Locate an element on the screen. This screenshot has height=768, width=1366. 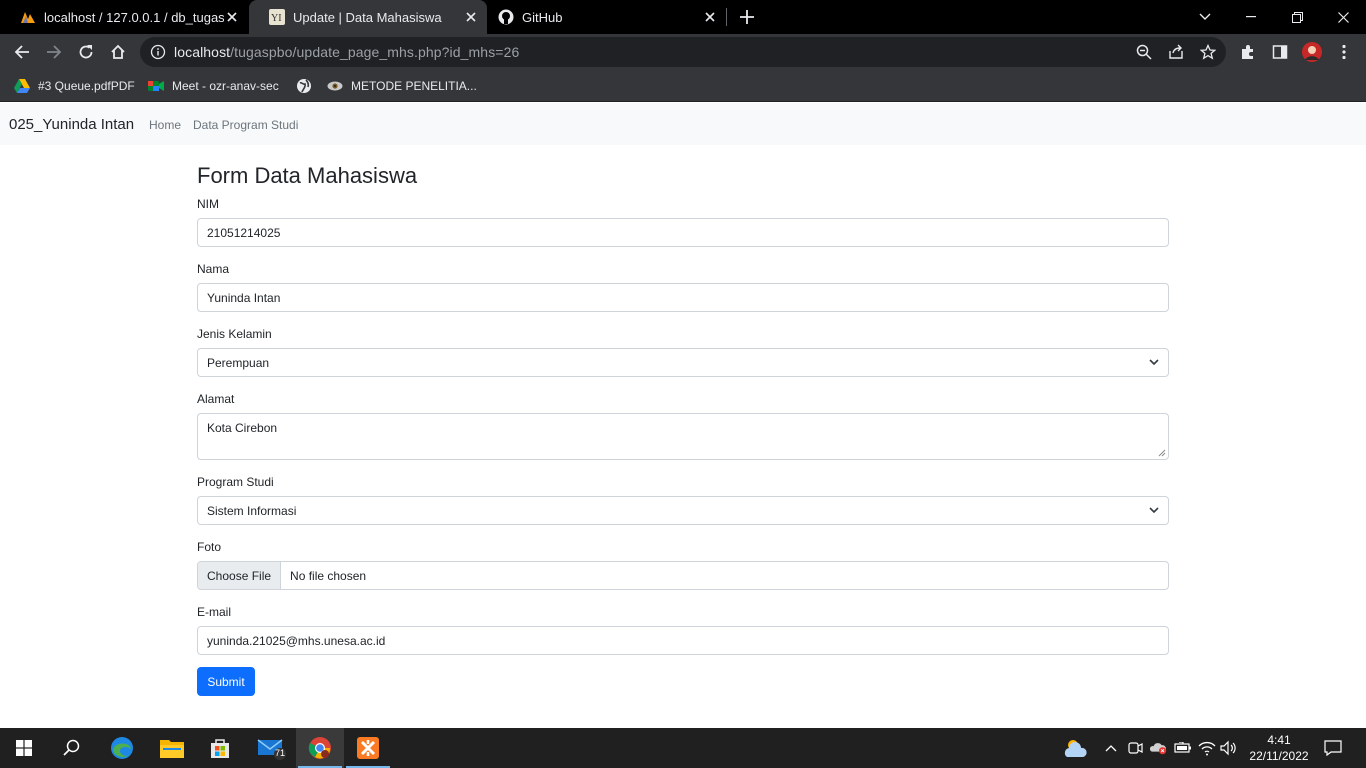
mail-badge: 71 is located at coordinates (280, 753).